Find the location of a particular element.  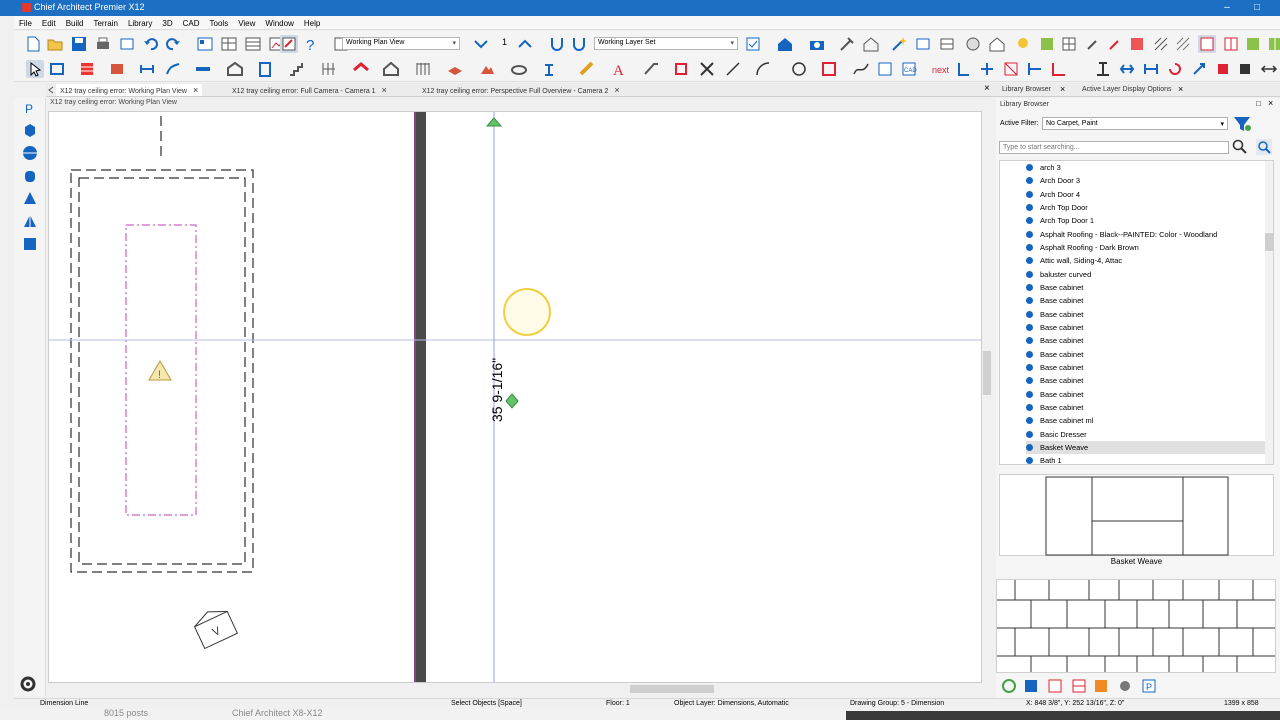

resize-icon is located at coordinates (1199, 69).